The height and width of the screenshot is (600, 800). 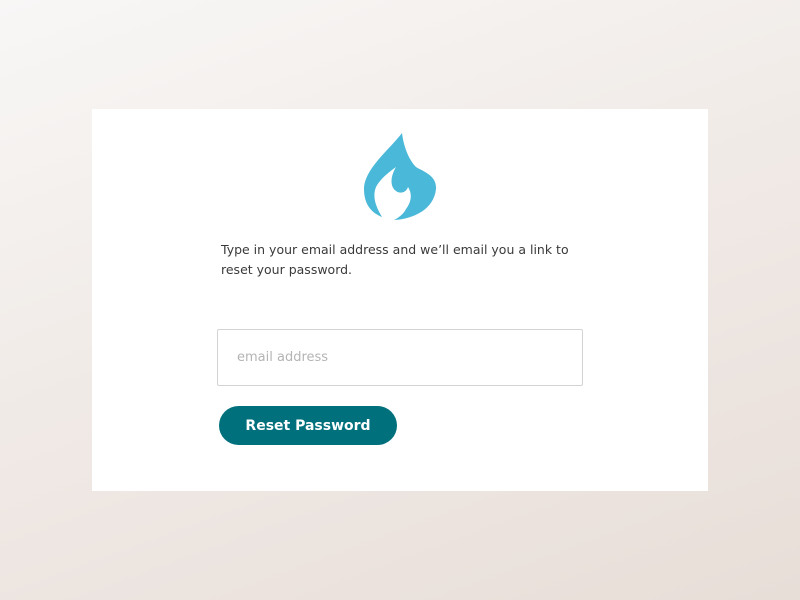 What do you see at coordinates (308, 425) in the screenshot?
I see `reset-password-button: Reset Password` at bounding box center [308, 425].